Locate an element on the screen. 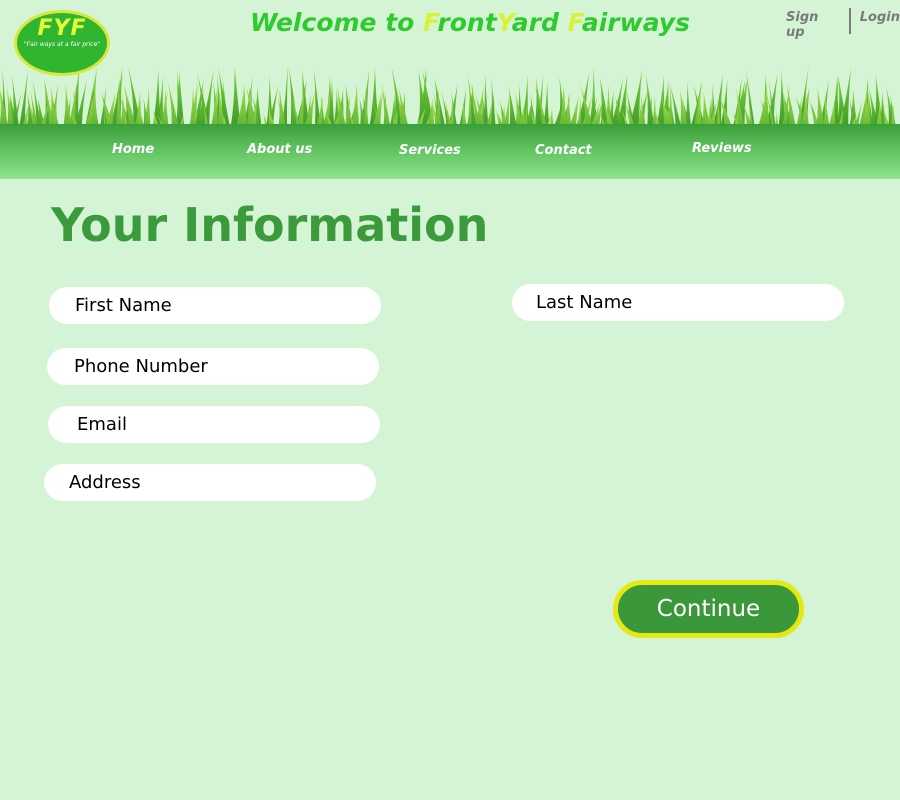 Image resolution: width=900 pixels, height=800 pixels. last-name-field is located at coordinates (678, 302).